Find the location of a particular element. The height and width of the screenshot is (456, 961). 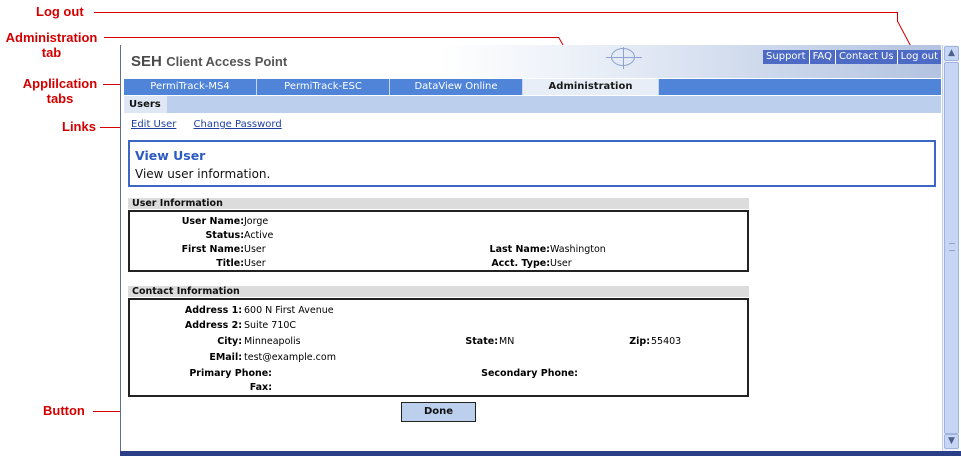

user-name-value: Jorge is located at coordinates (256, 221).